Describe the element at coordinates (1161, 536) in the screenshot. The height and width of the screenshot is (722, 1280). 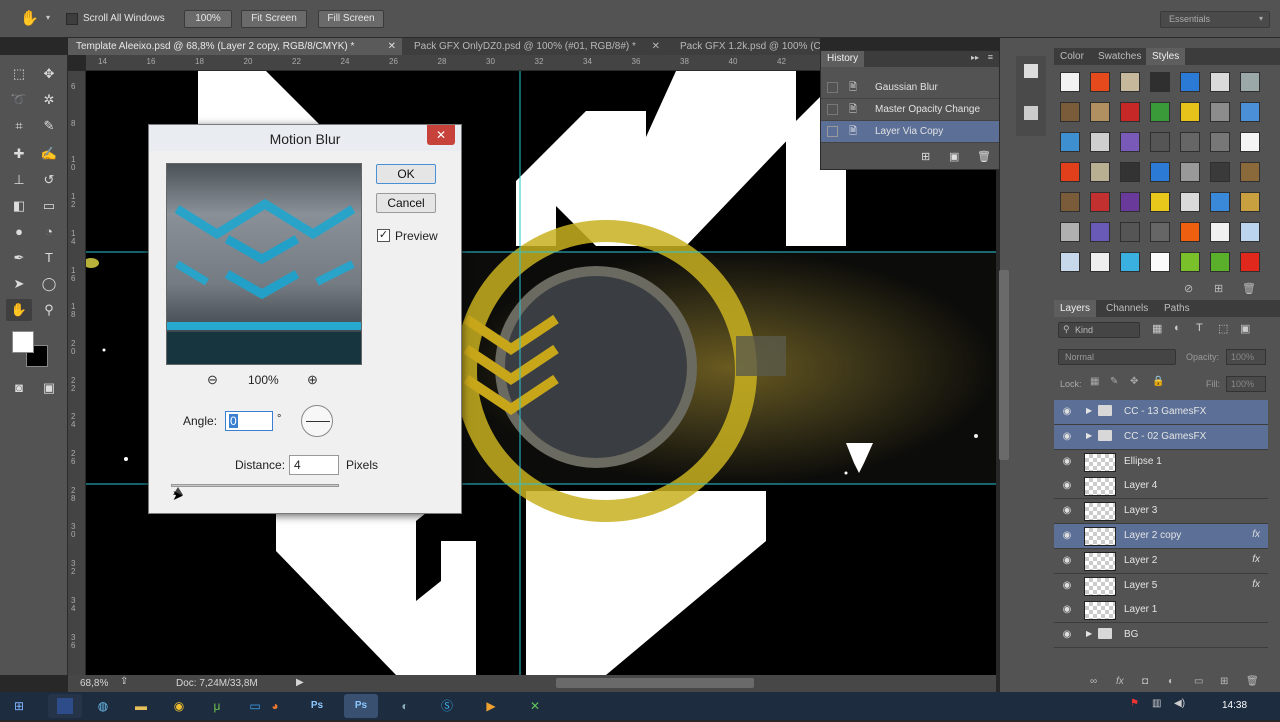
I see `layer-row: ◉ Layer 2 copy fx` at that location.